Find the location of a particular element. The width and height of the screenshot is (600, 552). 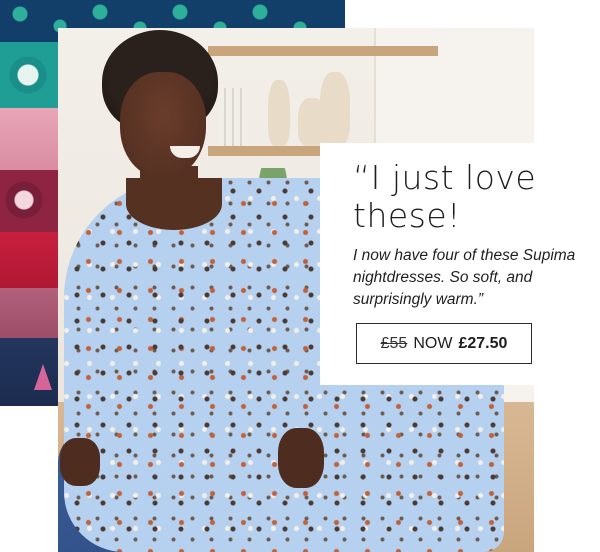

price-button: £55 NOW £27.50 is located at coordinates (444, 343).